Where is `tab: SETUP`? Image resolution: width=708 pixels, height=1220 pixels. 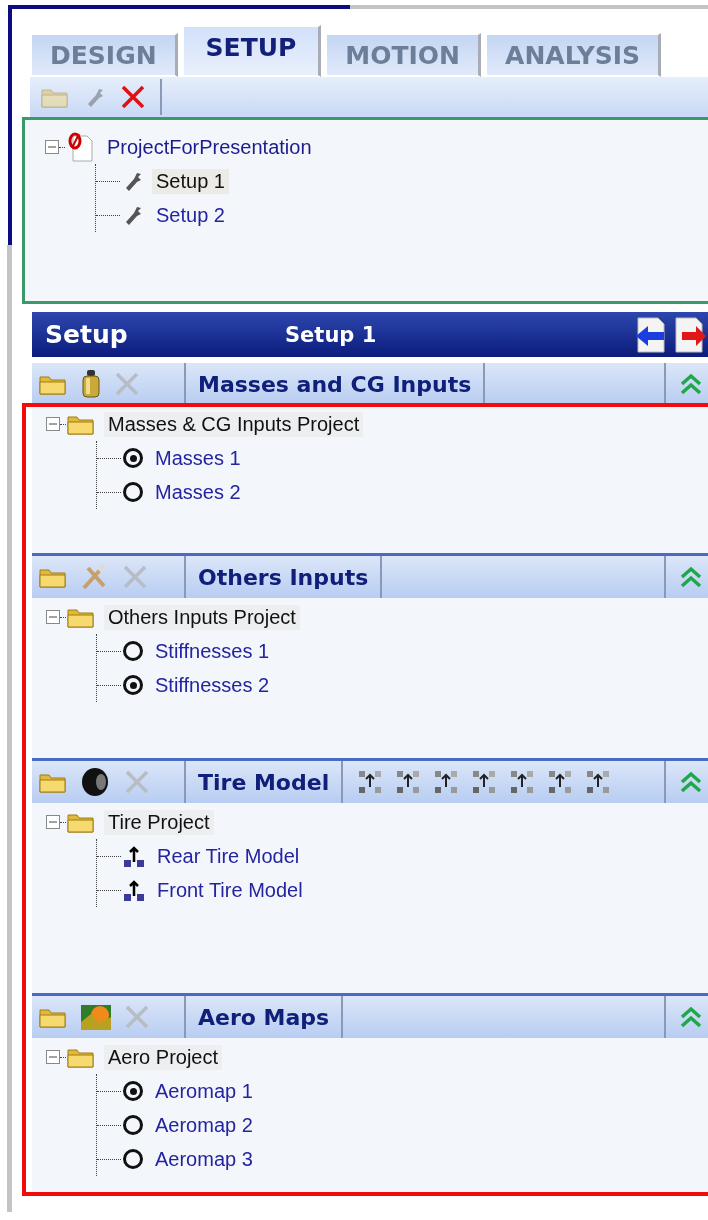 tab: SETUP is located at coordinates (251, 51).